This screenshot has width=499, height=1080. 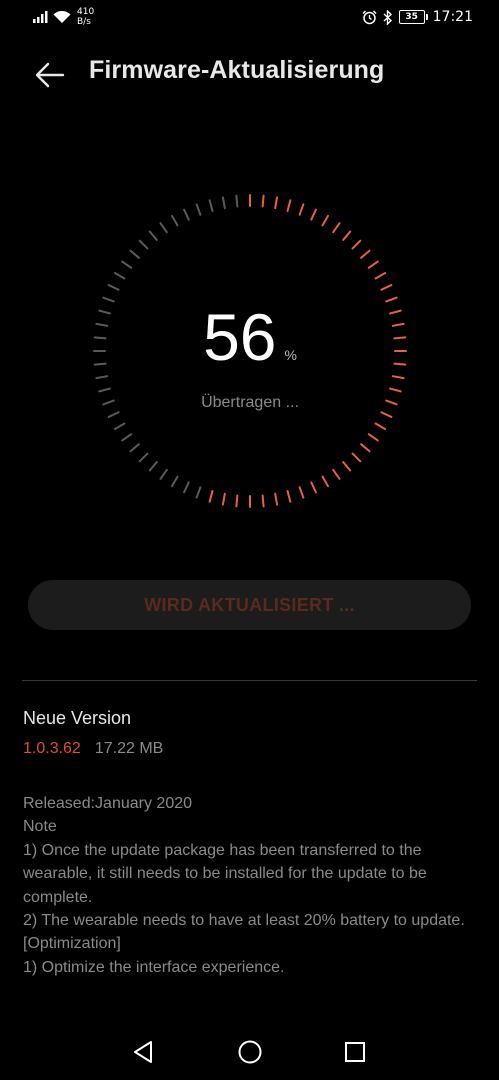 What do you see at coordinates (369, 16) in the screenshot?
I see `alarm-icon` at bounding box center [369, 16].